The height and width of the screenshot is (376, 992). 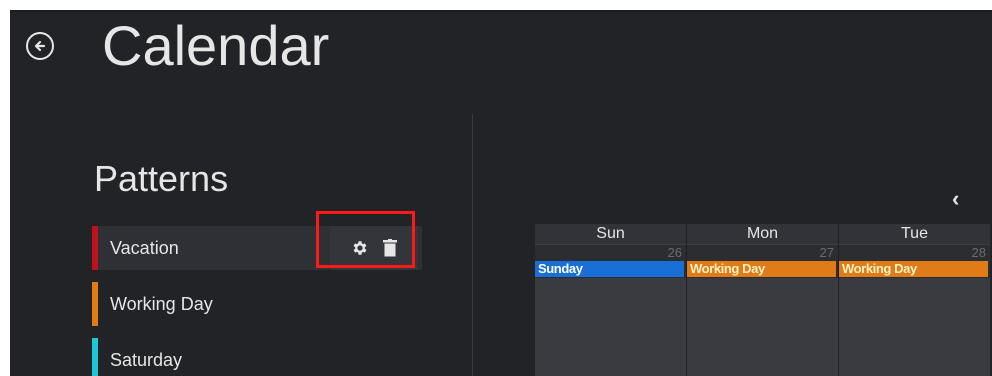 What do you see at coordinates (501, 11) in the screenshot?
I see `top-border` at bounding box center [501, 11].